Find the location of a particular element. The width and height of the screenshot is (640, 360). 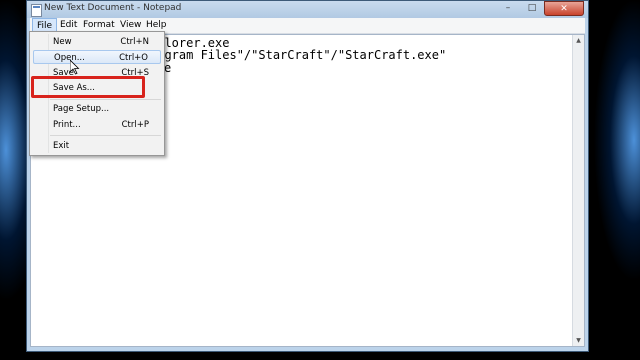

menu-item-shortcut: Ctrl+O is located at coordinates (133, 58).